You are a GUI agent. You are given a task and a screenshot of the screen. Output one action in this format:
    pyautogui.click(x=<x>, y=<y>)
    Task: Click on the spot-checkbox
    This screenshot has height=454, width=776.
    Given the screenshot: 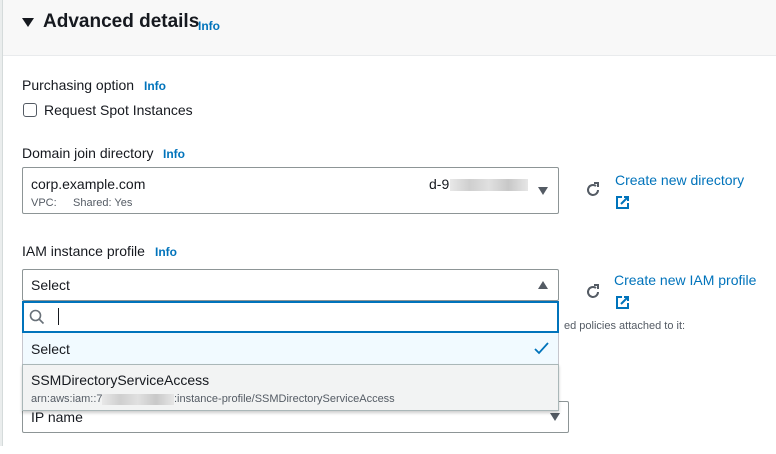 What is the action you would take?
    pyautogui.click(x=30, y=110)
    